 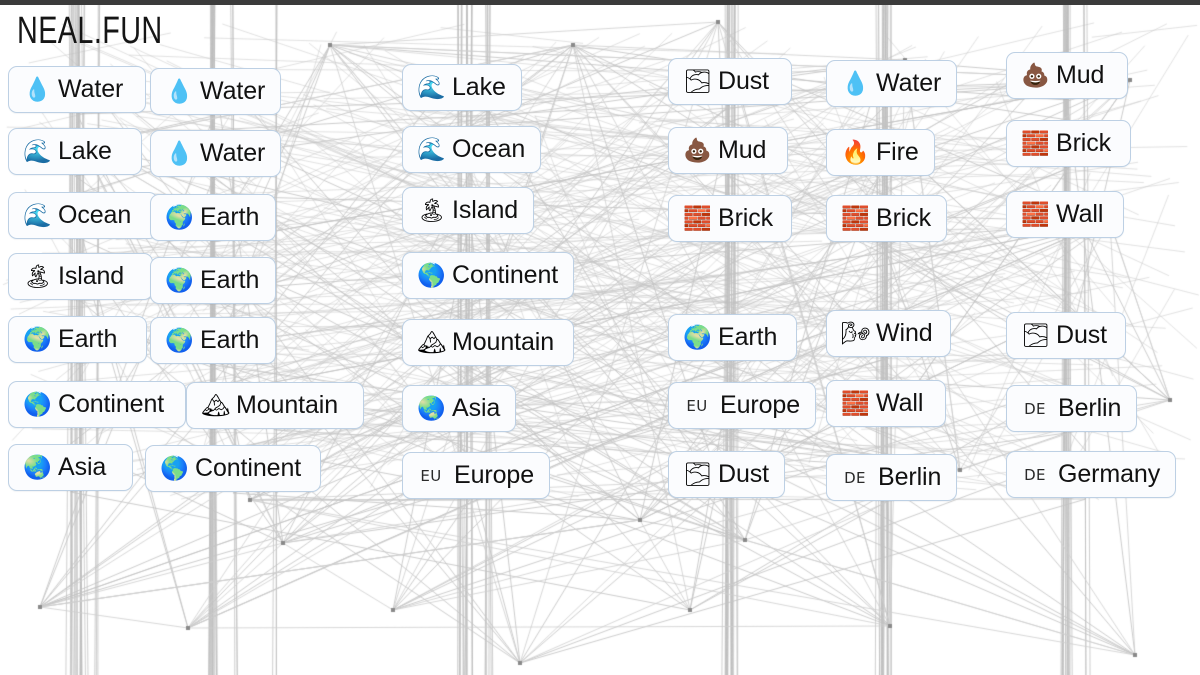 I want to click on element-card: 🌬 Wind, so click(x=888, y=334).